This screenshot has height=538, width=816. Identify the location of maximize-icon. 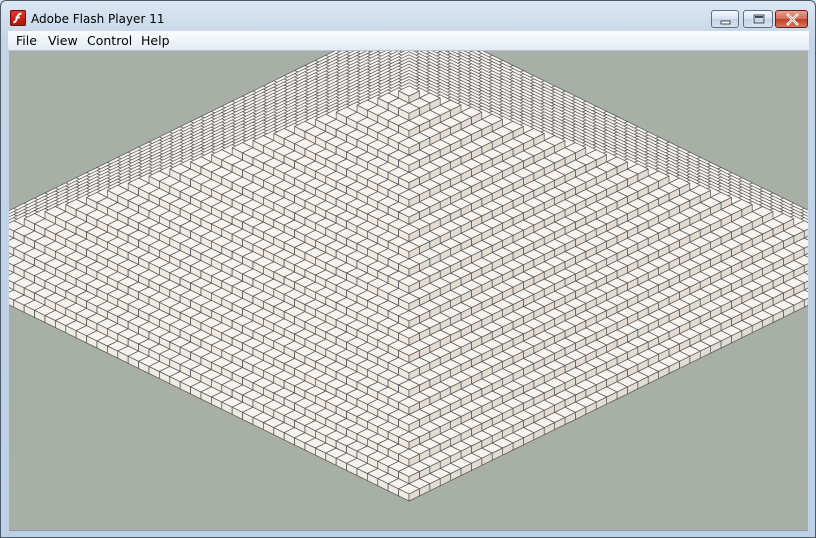
(759, 19).